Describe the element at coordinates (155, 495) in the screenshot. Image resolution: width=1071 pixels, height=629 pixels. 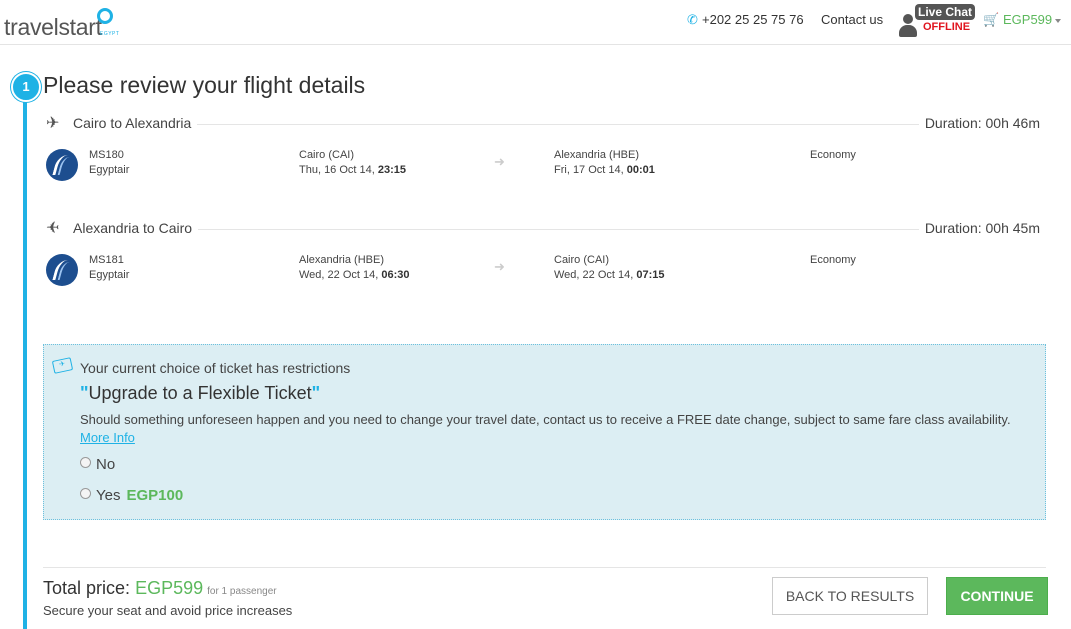
I see `option-yes-price: EGP100` at that location.